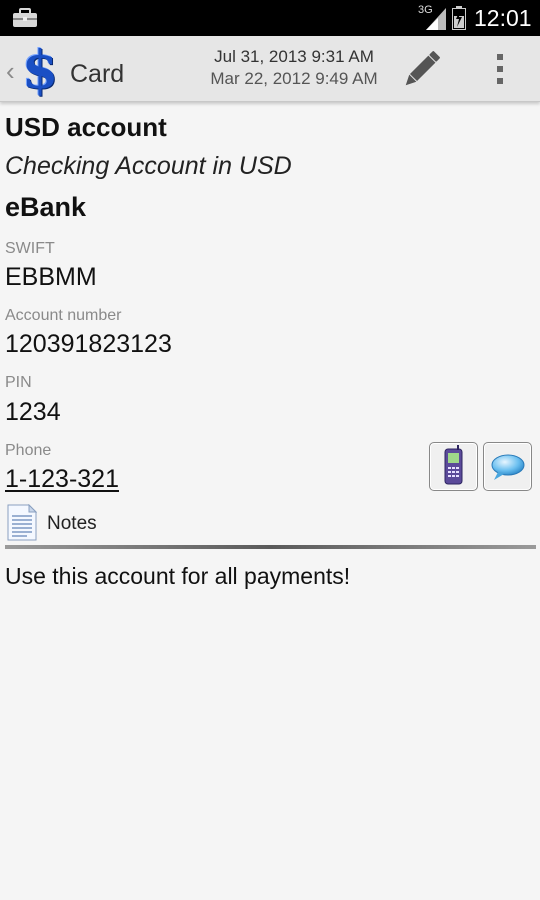 The height and width of the screenshot is (900, 540). What do you see at coordinates (270, 547) in the screenshot?
I see `notes-divider` at bounding box center [270, 547].